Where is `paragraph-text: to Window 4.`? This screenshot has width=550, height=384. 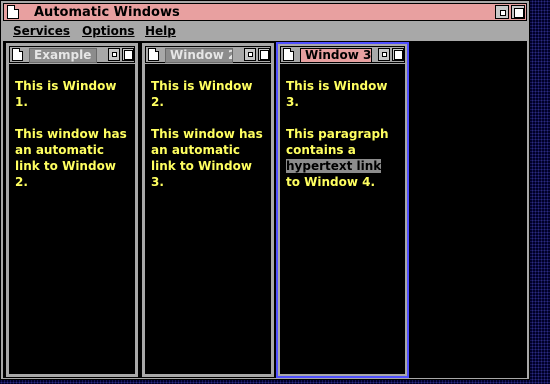
paragraph-text: to Window 4. is located at coordinates (331, 182).